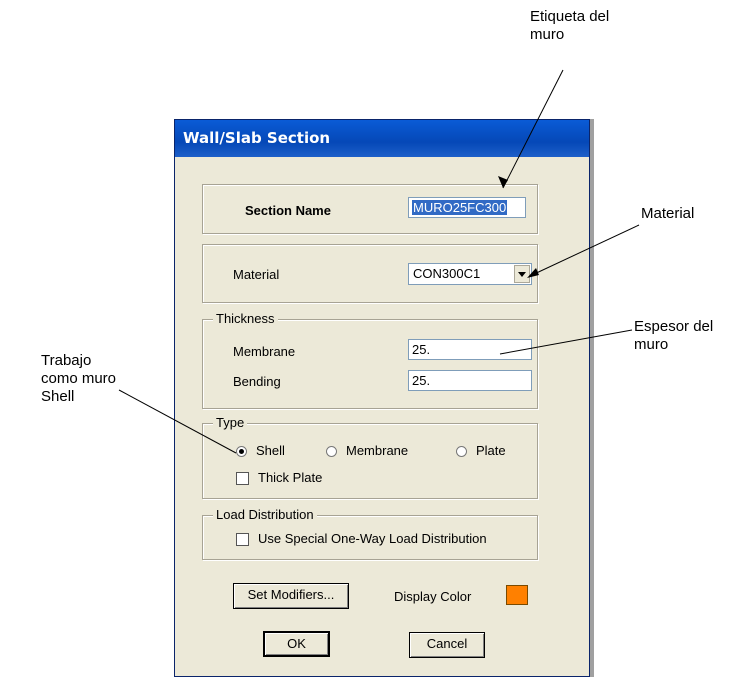 This screenshot has height=677, width=756. I want to click on ok-button: OK, so click(296, 644).